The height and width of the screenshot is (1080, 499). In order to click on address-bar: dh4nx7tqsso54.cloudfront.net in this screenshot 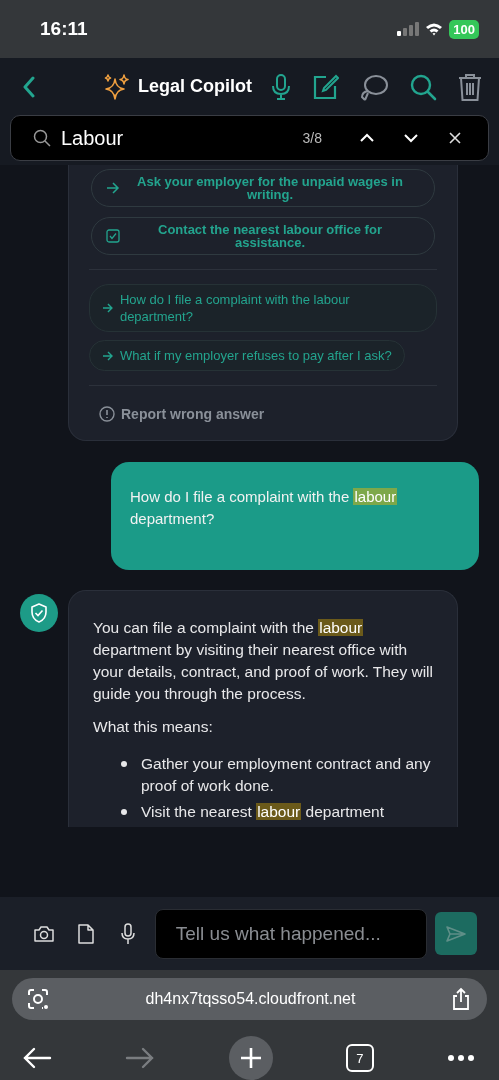, I will do `click(249, 999)`.